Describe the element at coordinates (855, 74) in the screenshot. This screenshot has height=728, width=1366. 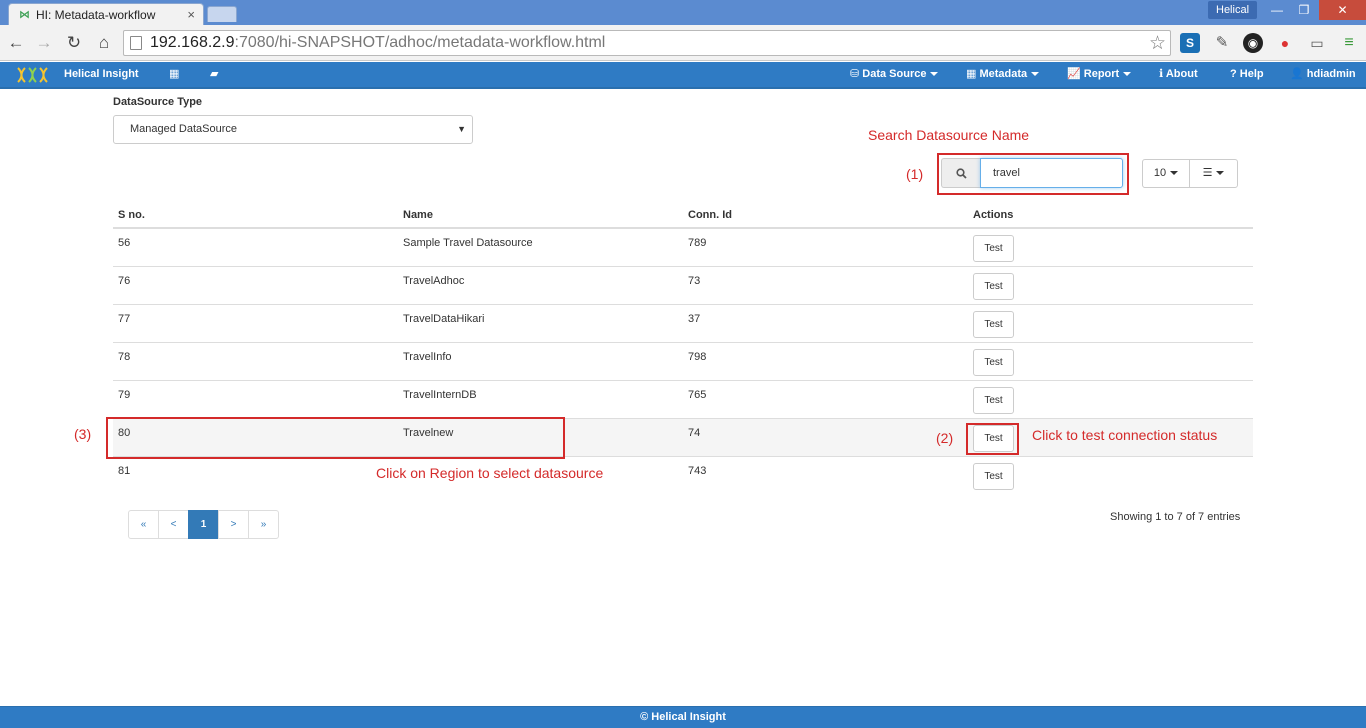
I see `database-icon: ⛁` at that location.